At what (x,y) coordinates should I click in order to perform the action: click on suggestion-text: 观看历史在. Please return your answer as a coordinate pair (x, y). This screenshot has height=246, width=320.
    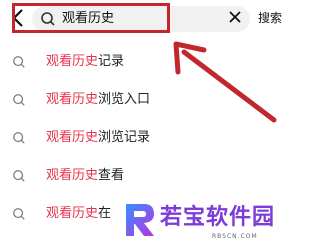
    Looking at the image, I should click on (79, 213).